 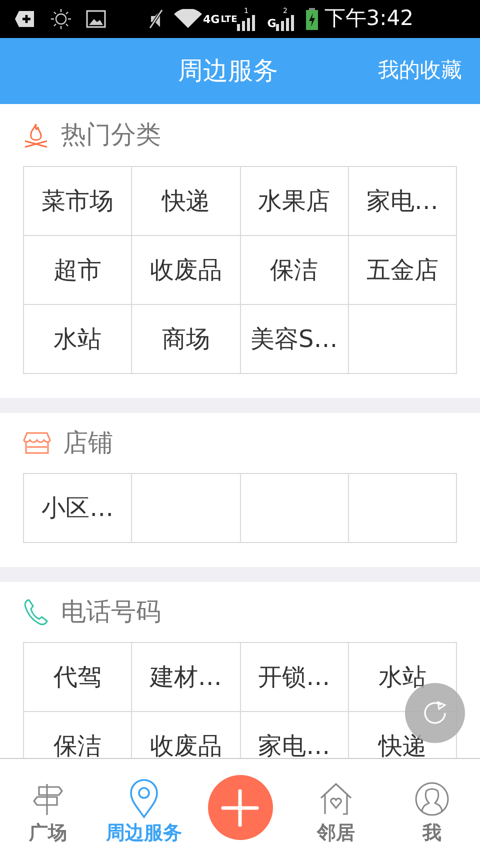 What do you see at coordinates (156, 19) in the screenshot?
I see `muted-icon` at bounding box center [156, 19].